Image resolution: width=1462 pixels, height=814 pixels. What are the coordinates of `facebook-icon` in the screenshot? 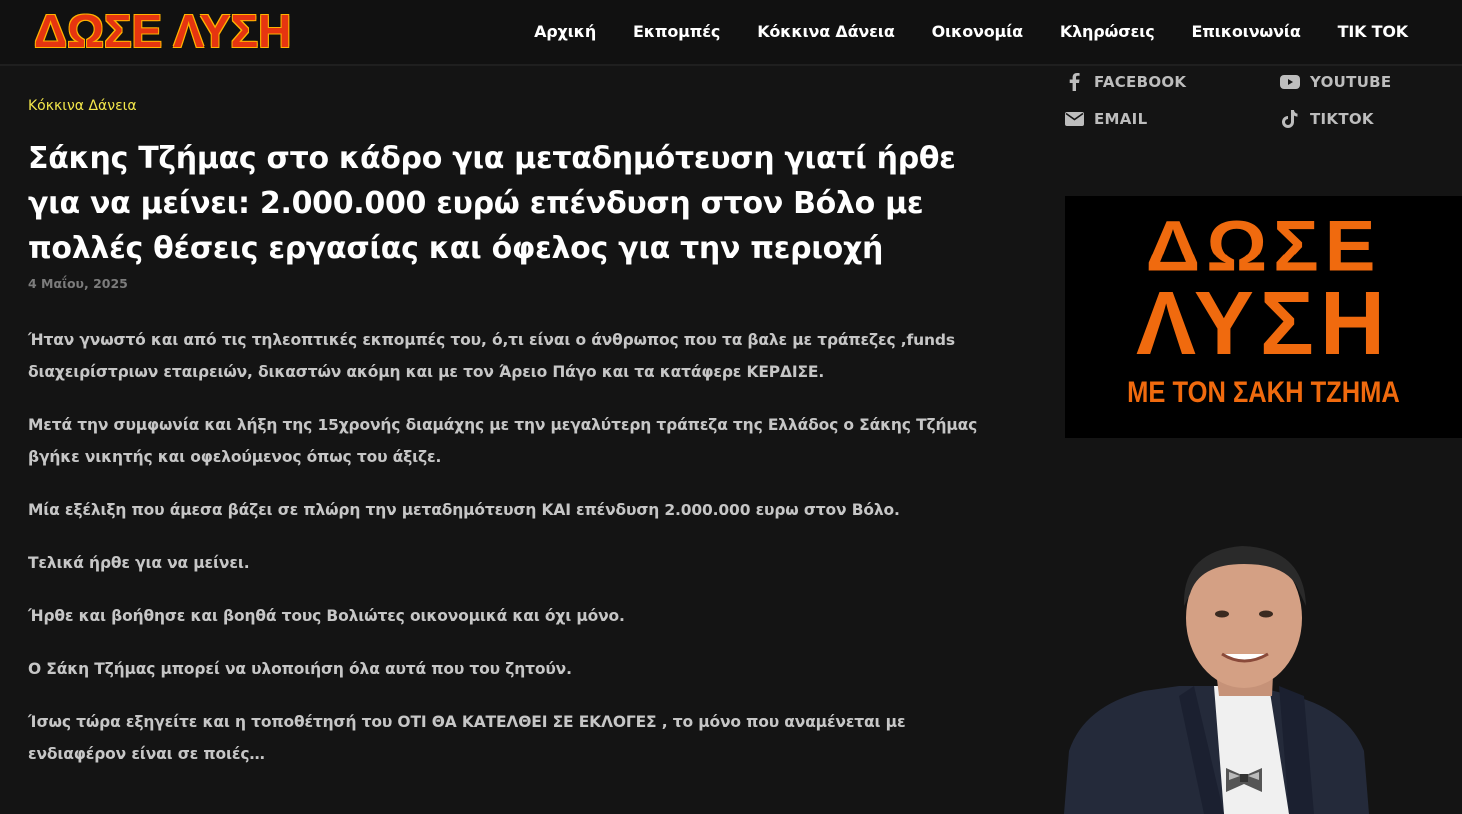 It's located at (1074, 82).